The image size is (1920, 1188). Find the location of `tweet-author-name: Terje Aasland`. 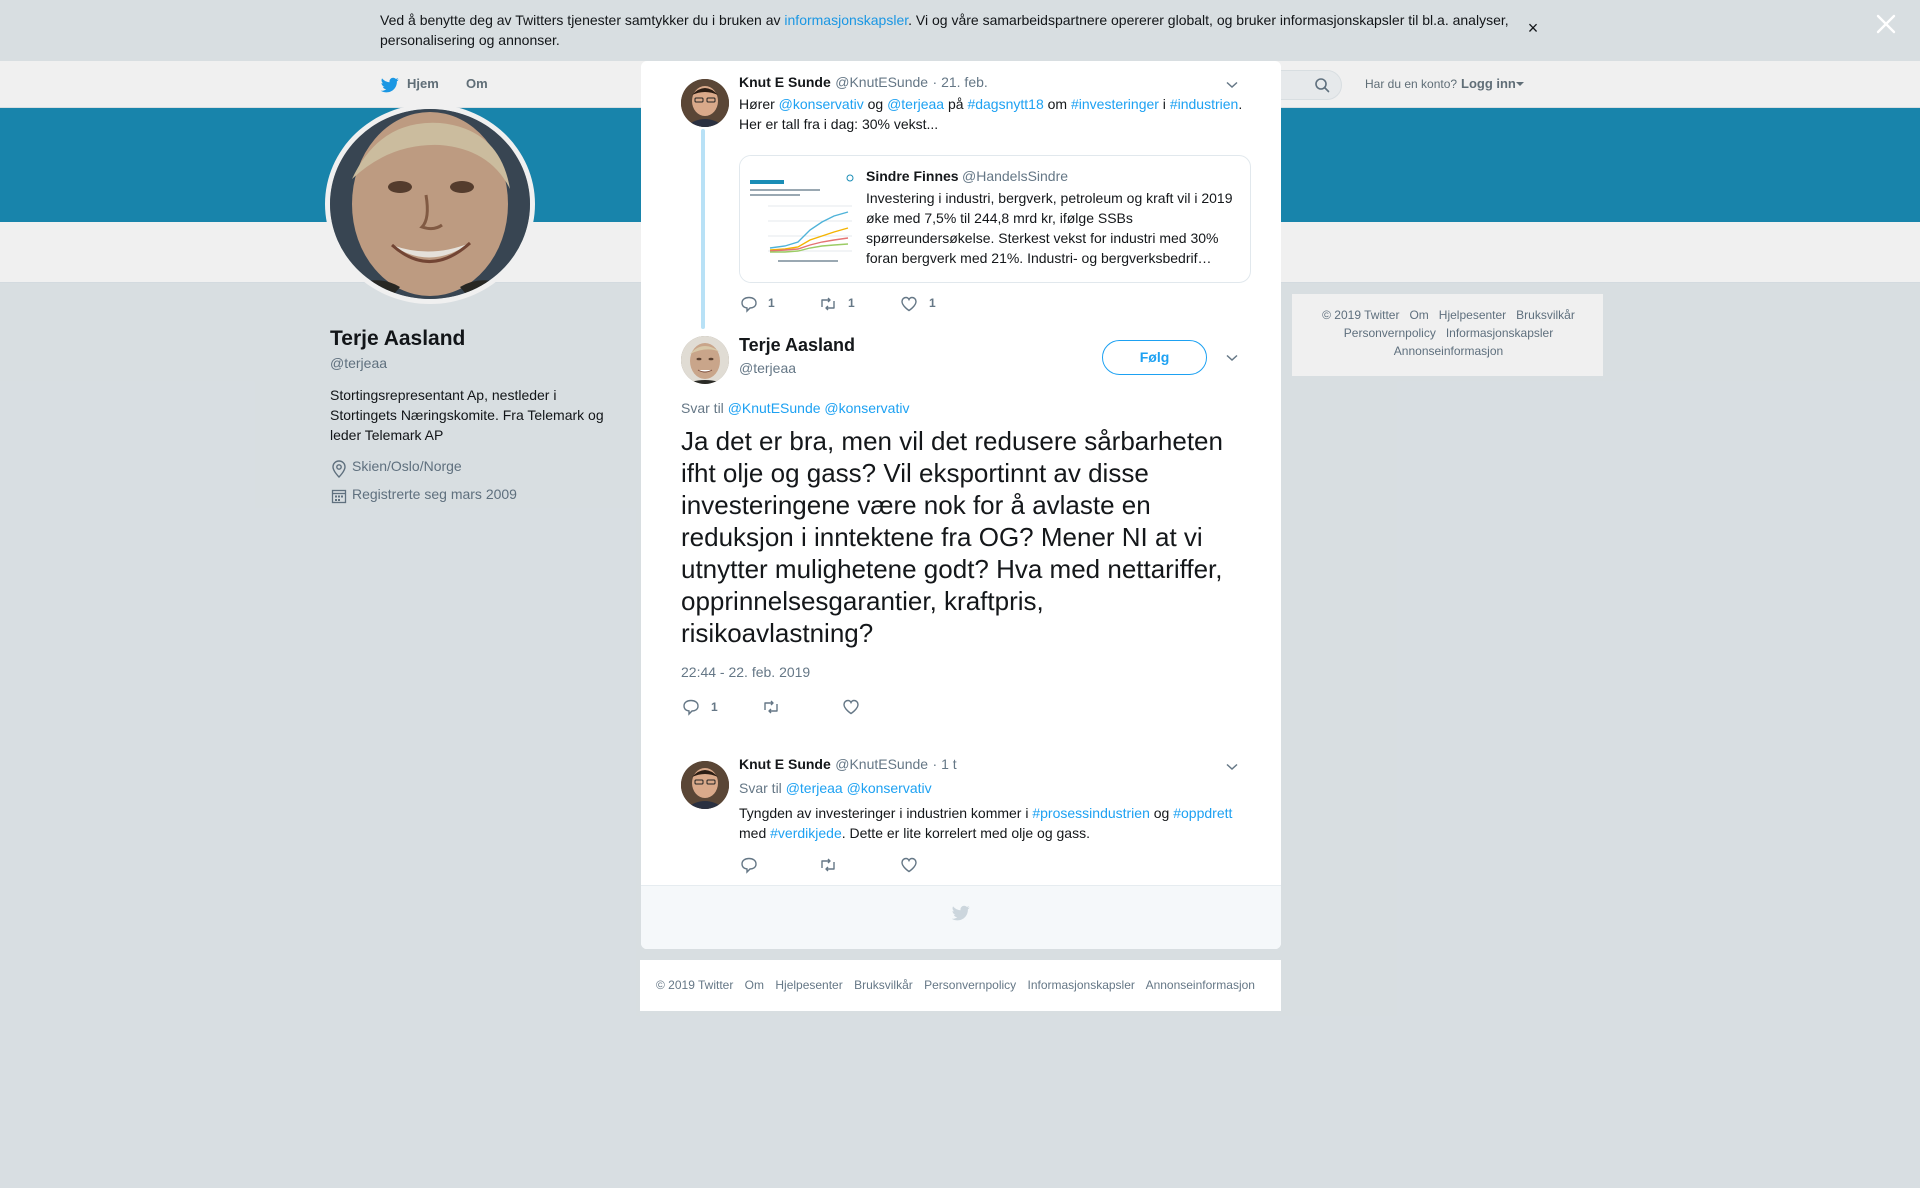

tweet-author-name: Terje Aasland is located at coordinates (797, 345).